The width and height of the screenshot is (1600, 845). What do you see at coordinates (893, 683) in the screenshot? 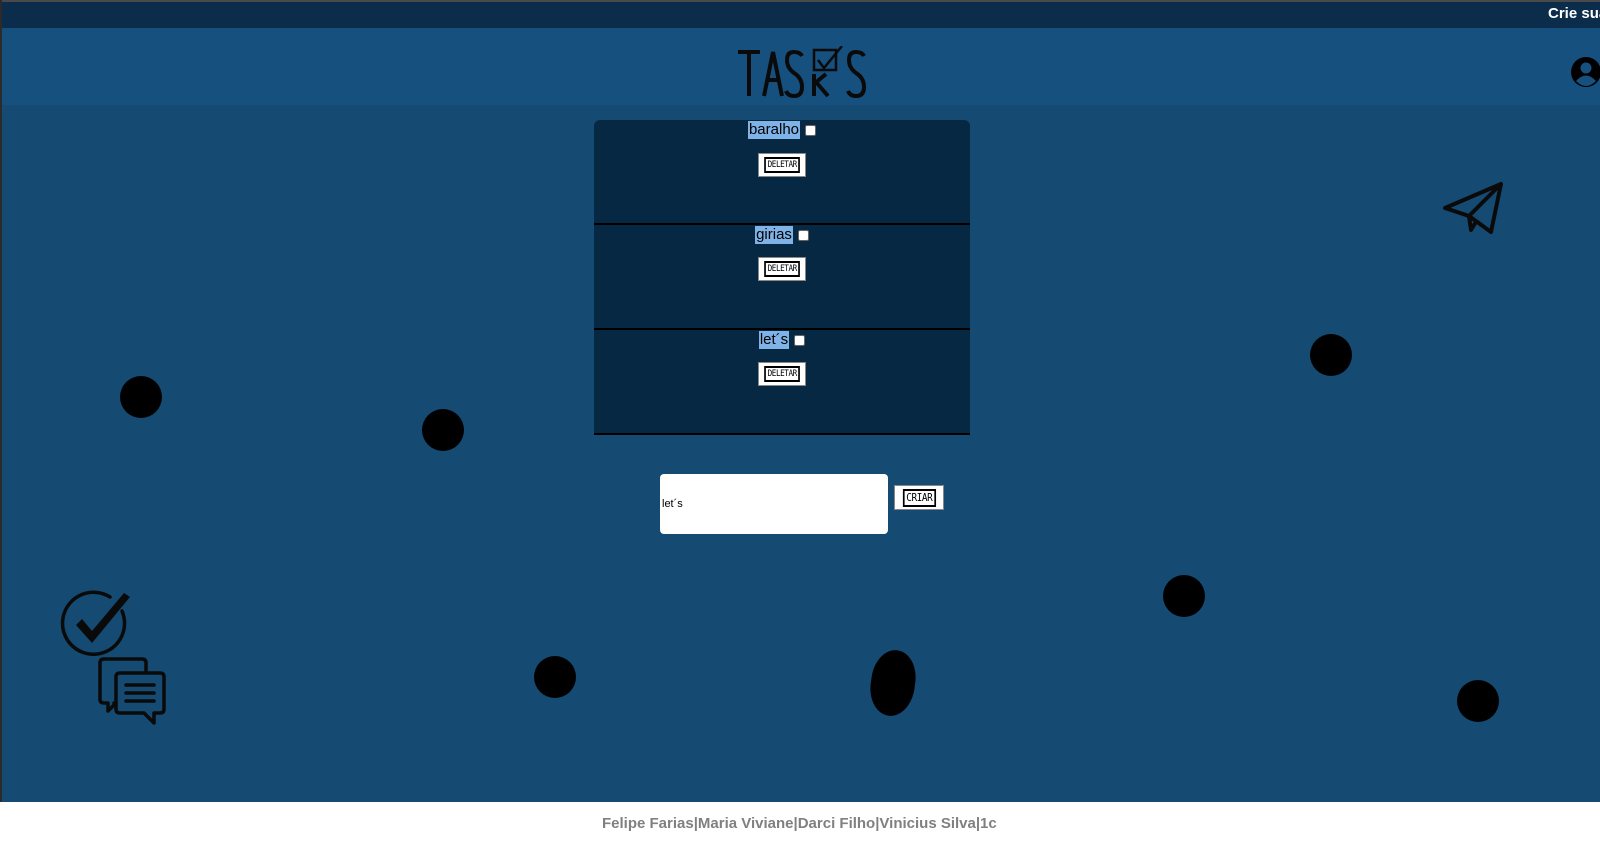
I see `decorative-blob` at bounding box center [893, 683].